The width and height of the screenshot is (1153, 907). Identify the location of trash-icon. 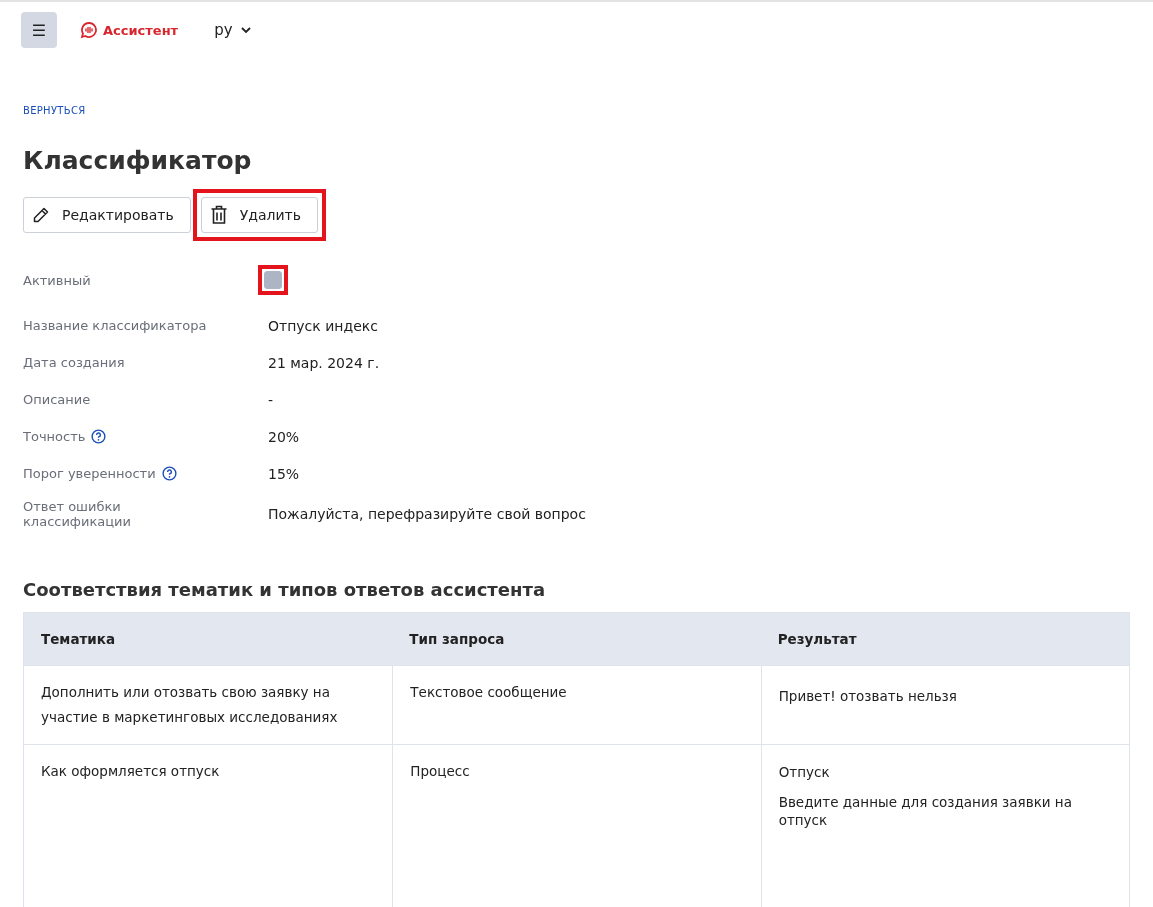
(218, 215).